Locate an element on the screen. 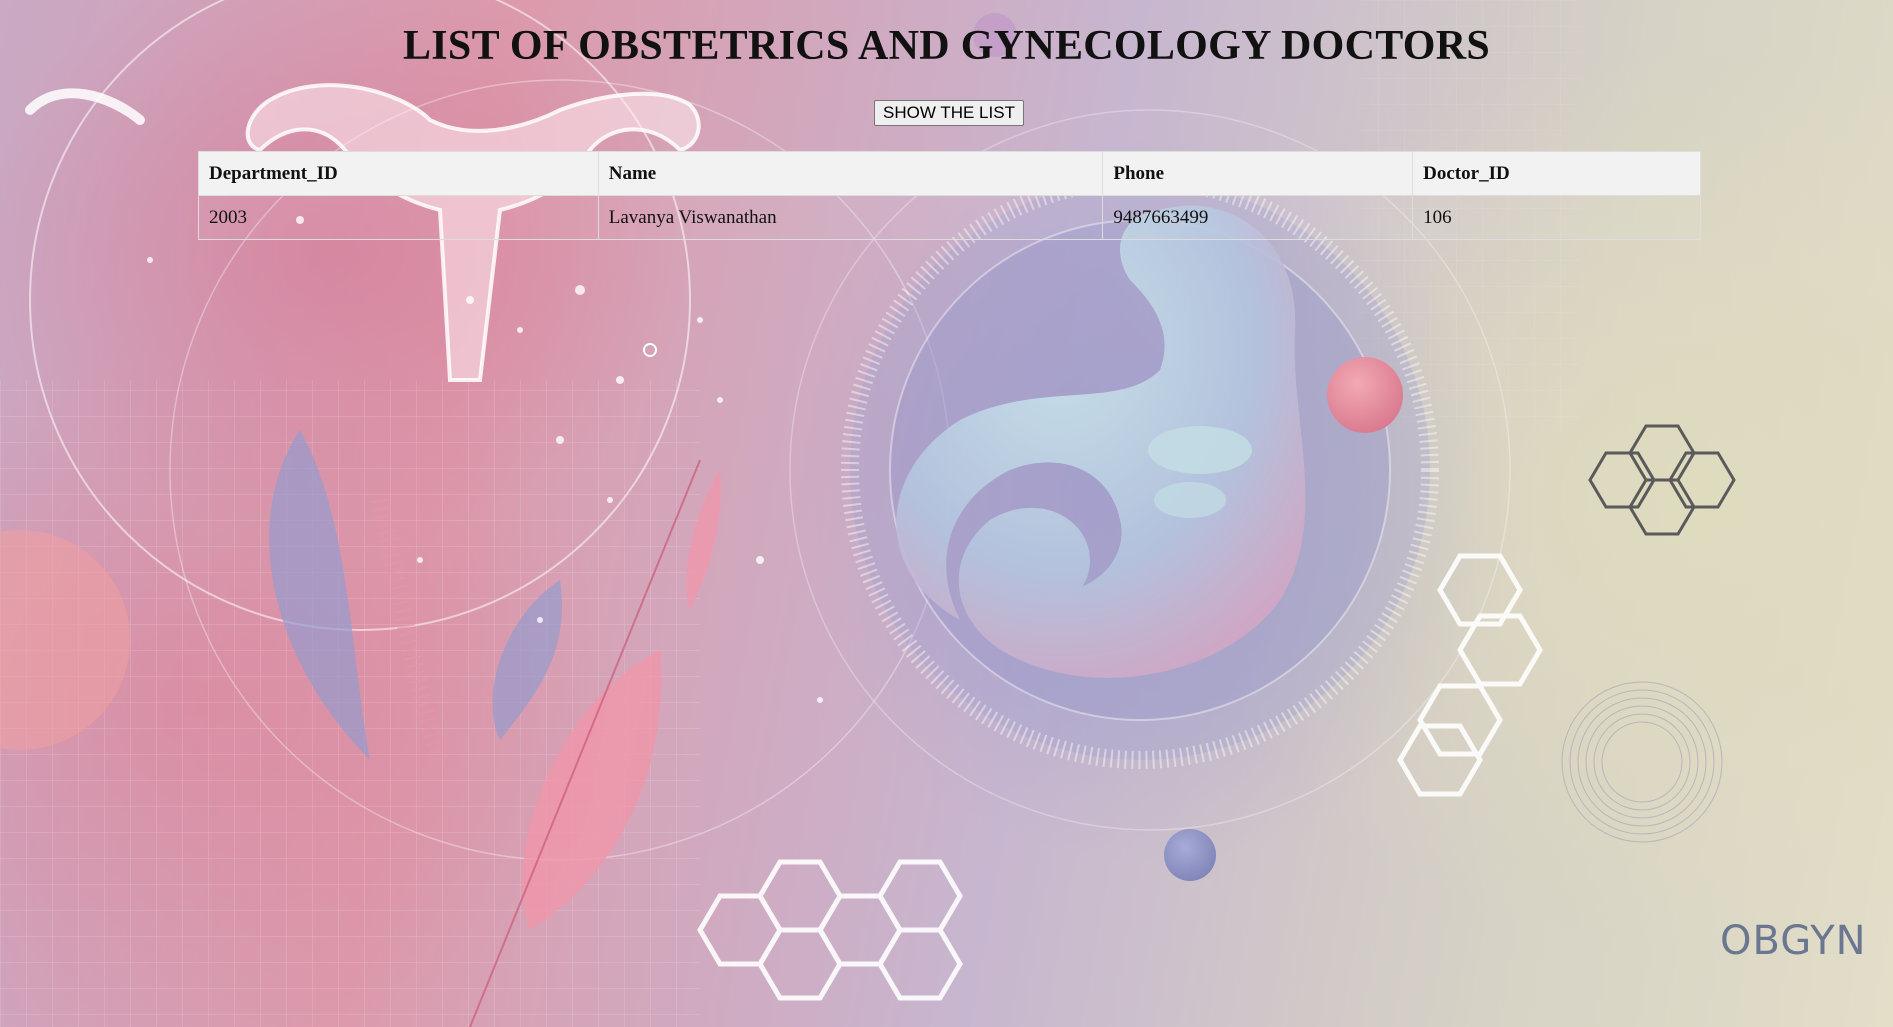 This screenshot has height=1027, width=1893. table-header-row: Department_ID Name Phone Doctor_ID is located at coordinates (949, 173).